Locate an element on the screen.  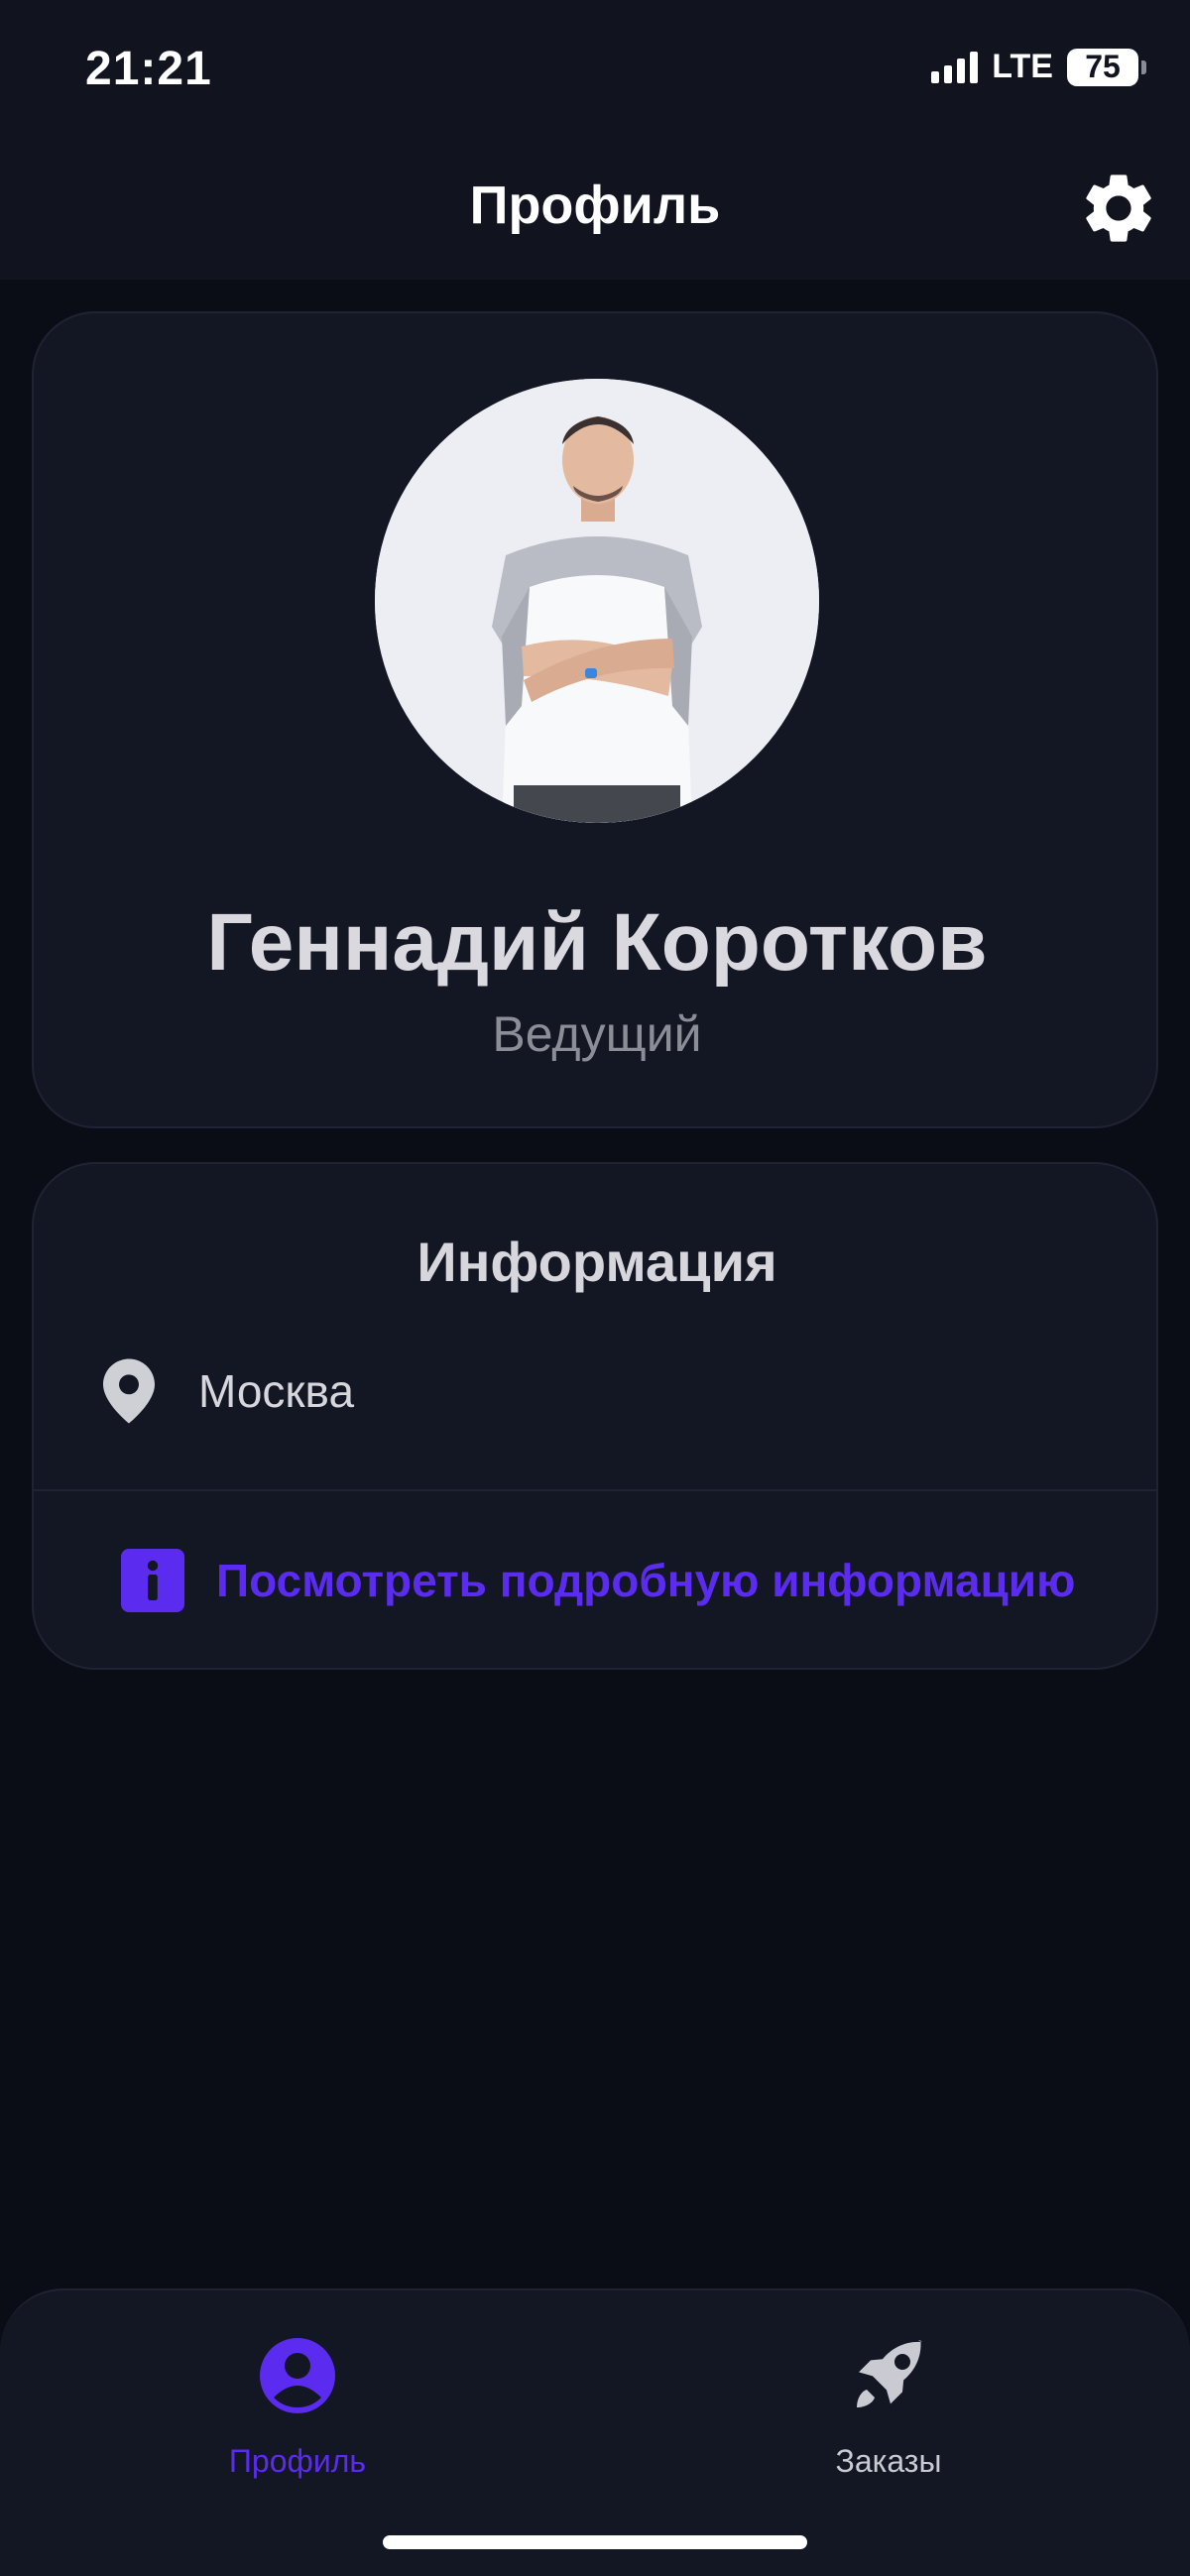
tab-profile: Профиль is located at coordinates (297, 2408).